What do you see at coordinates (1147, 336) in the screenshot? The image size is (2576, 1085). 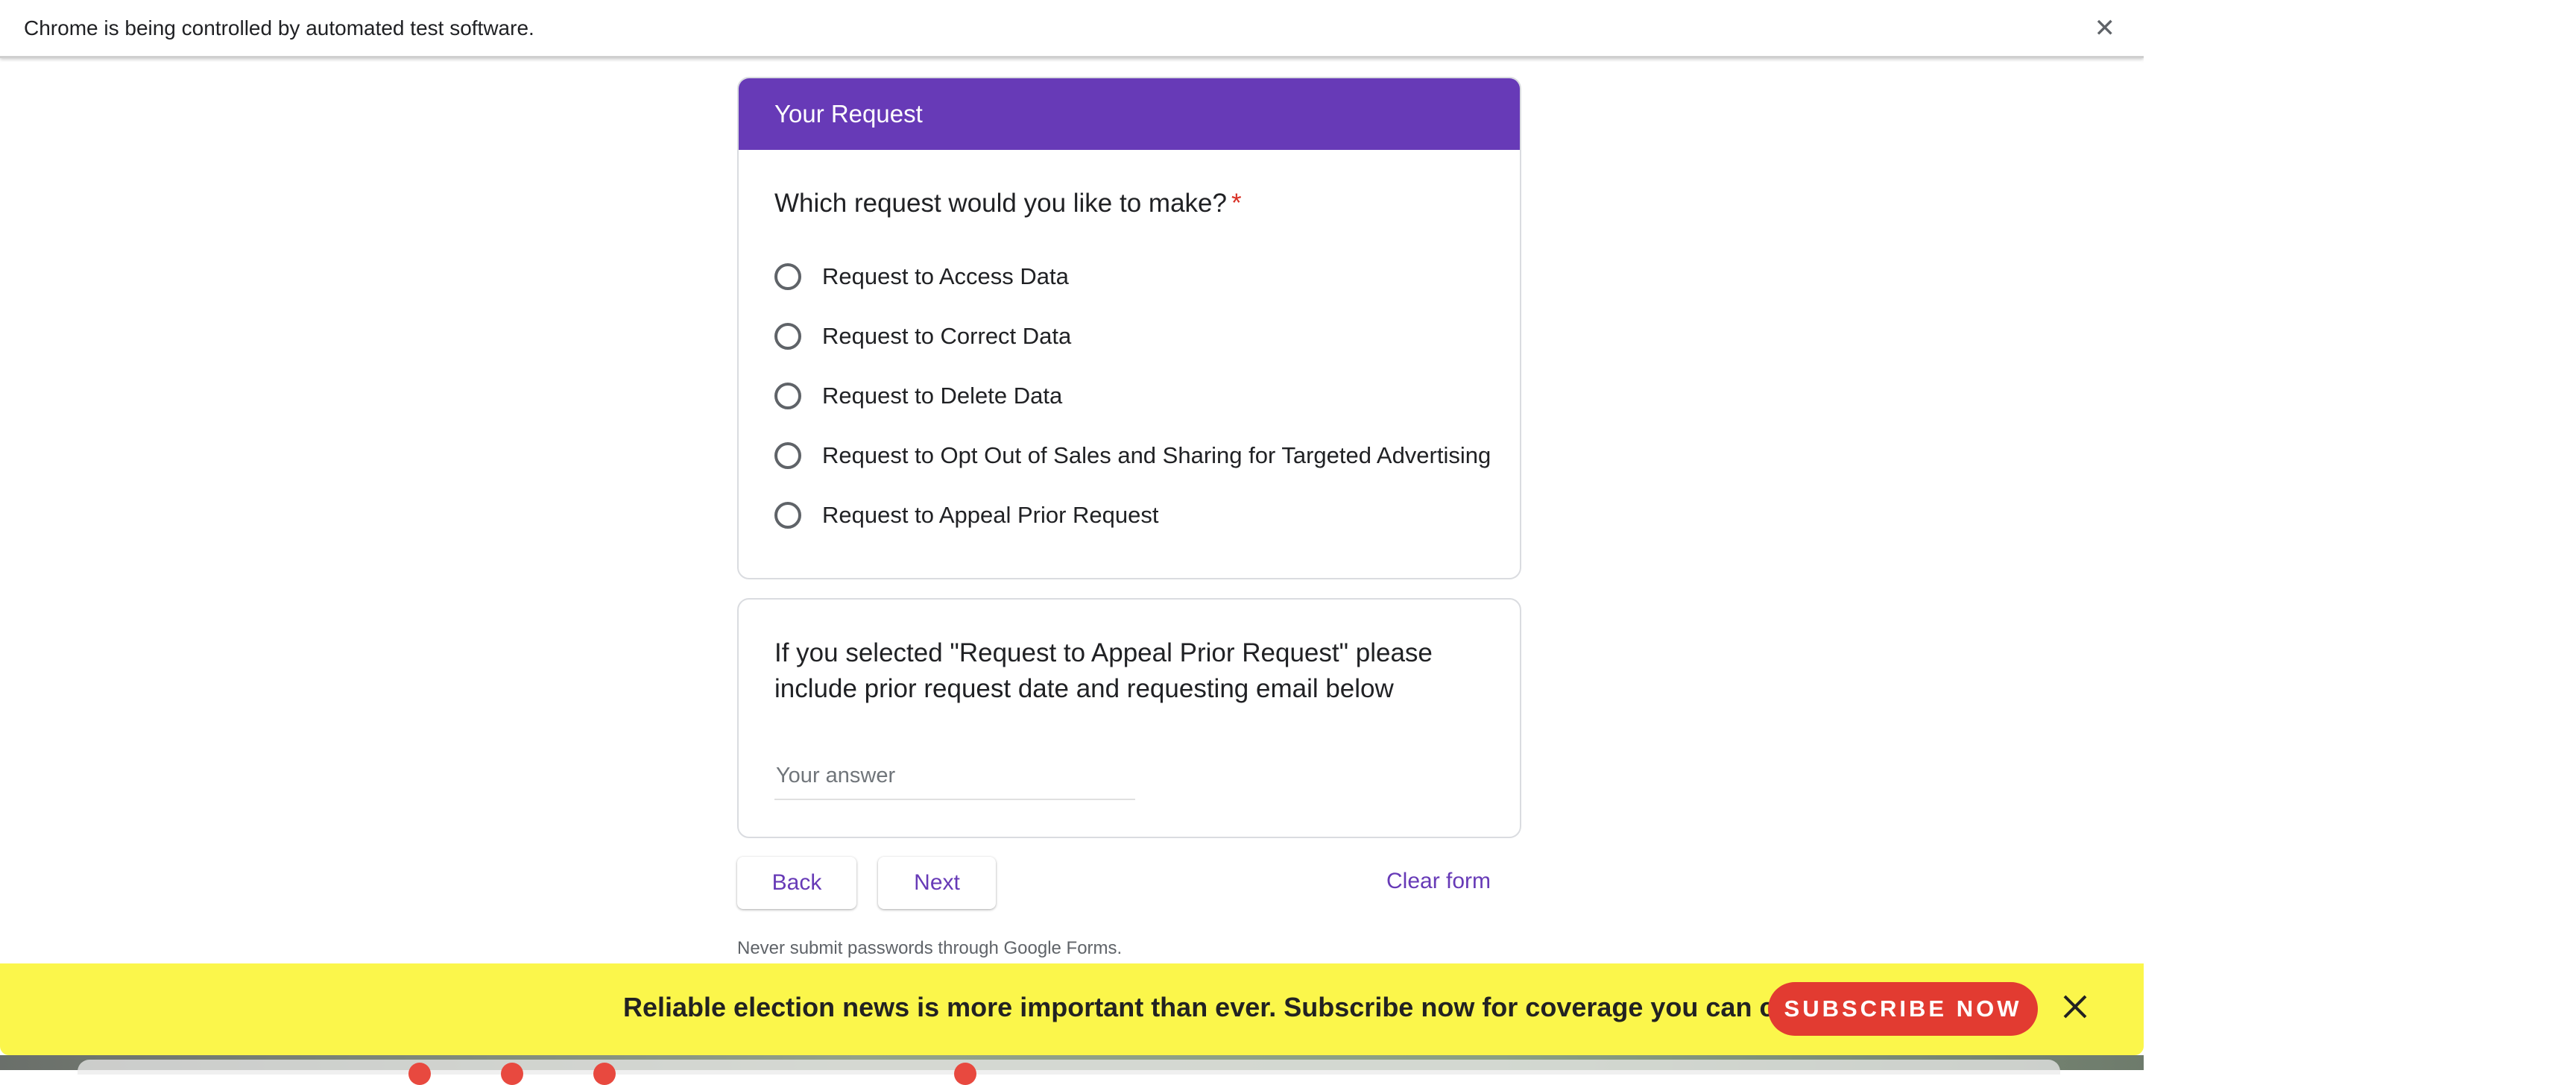 I see `option-correct-data: Request to Correct Data` at bounding box center [1147, 336].